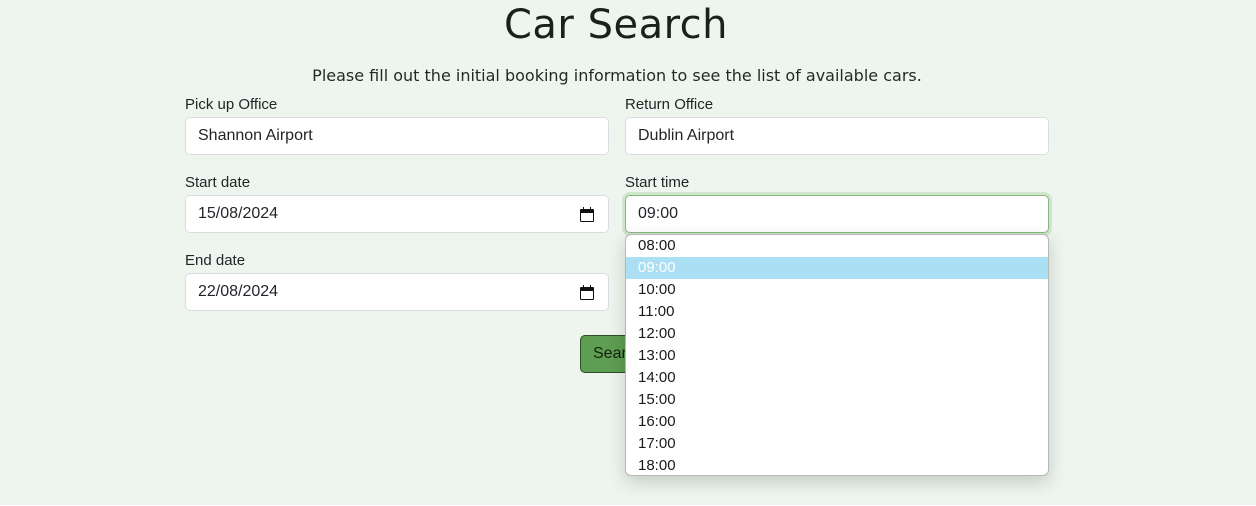  I want to click on time-option: 08:00, so click(837, 246).